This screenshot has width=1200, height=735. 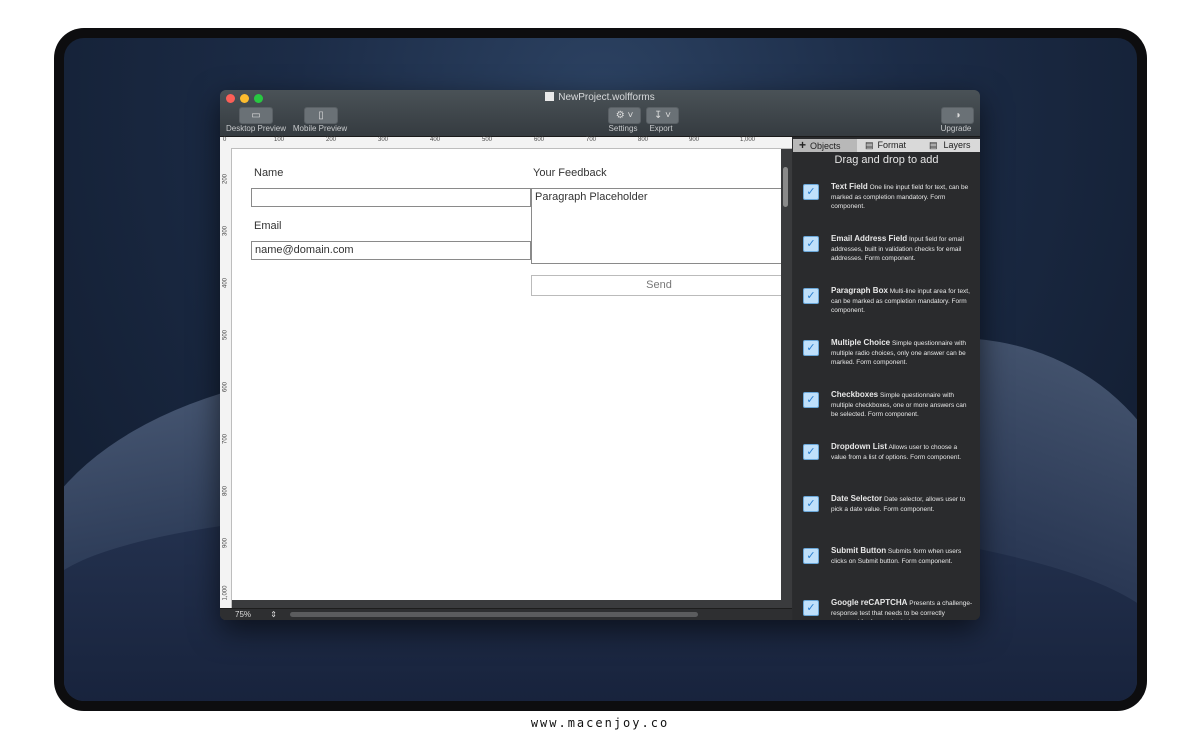 I want to click on layers-icon: ▤, so click(x=933, y=145).